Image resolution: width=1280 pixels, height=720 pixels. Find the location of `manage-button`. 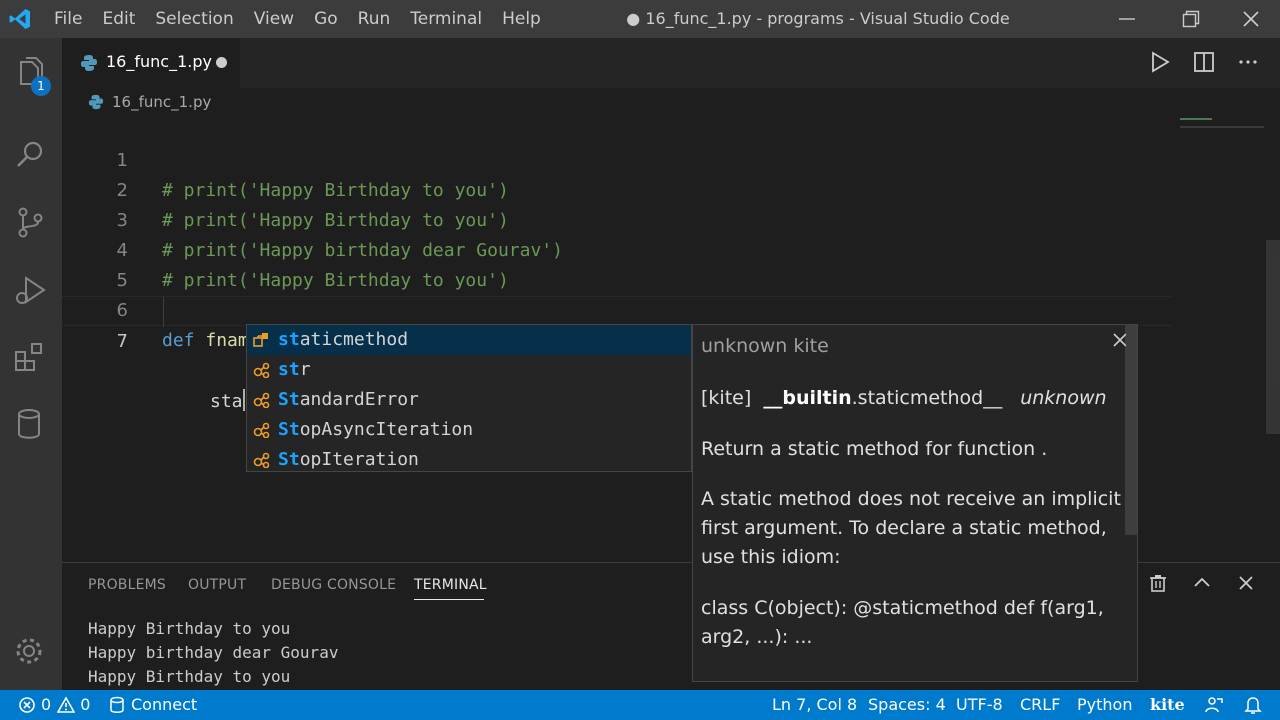

manage-button is located at coordinates (31, 651).